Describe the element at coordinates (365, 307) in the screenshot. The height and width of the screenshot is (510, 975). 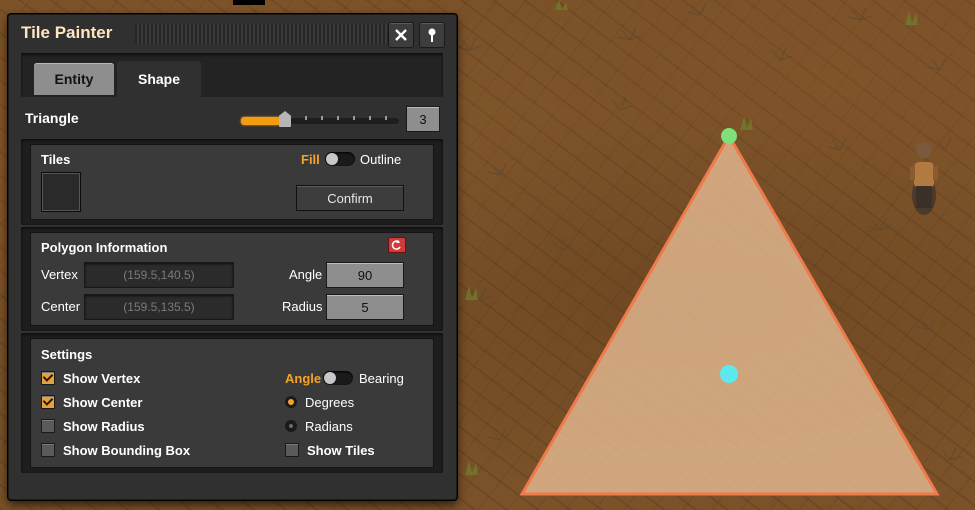
I see `radius-input: 5` at that location.